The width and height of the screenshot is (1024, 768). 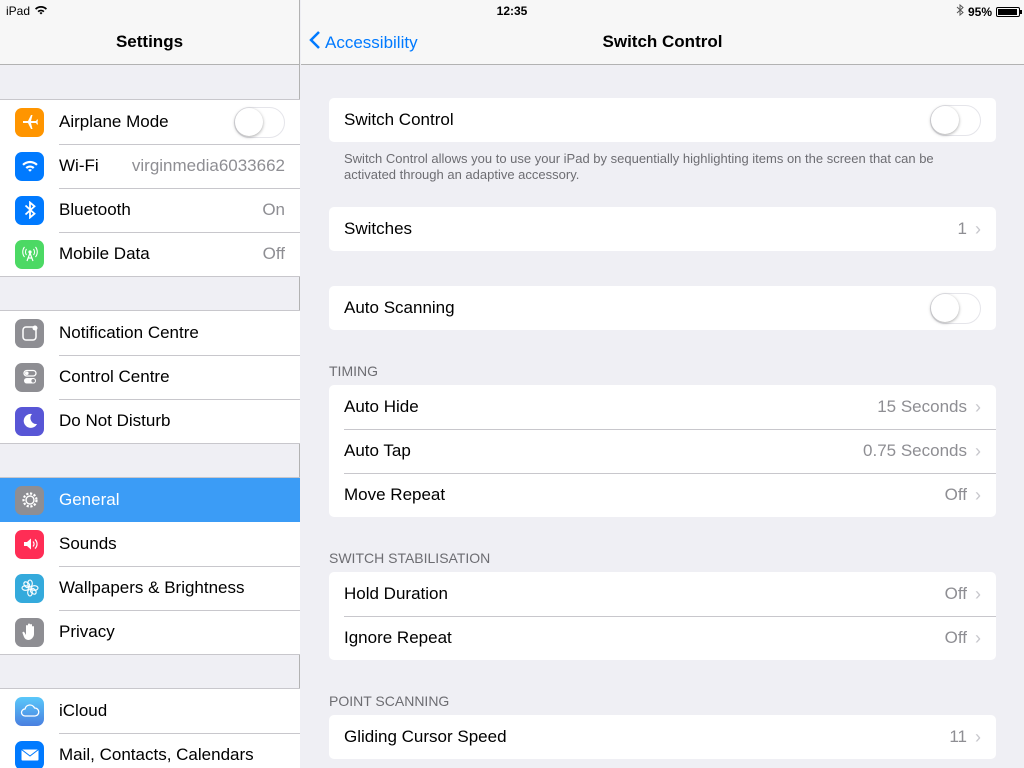 I want to click on sidebar-item-label: Wi-Fi, so click(x=79, y=165).